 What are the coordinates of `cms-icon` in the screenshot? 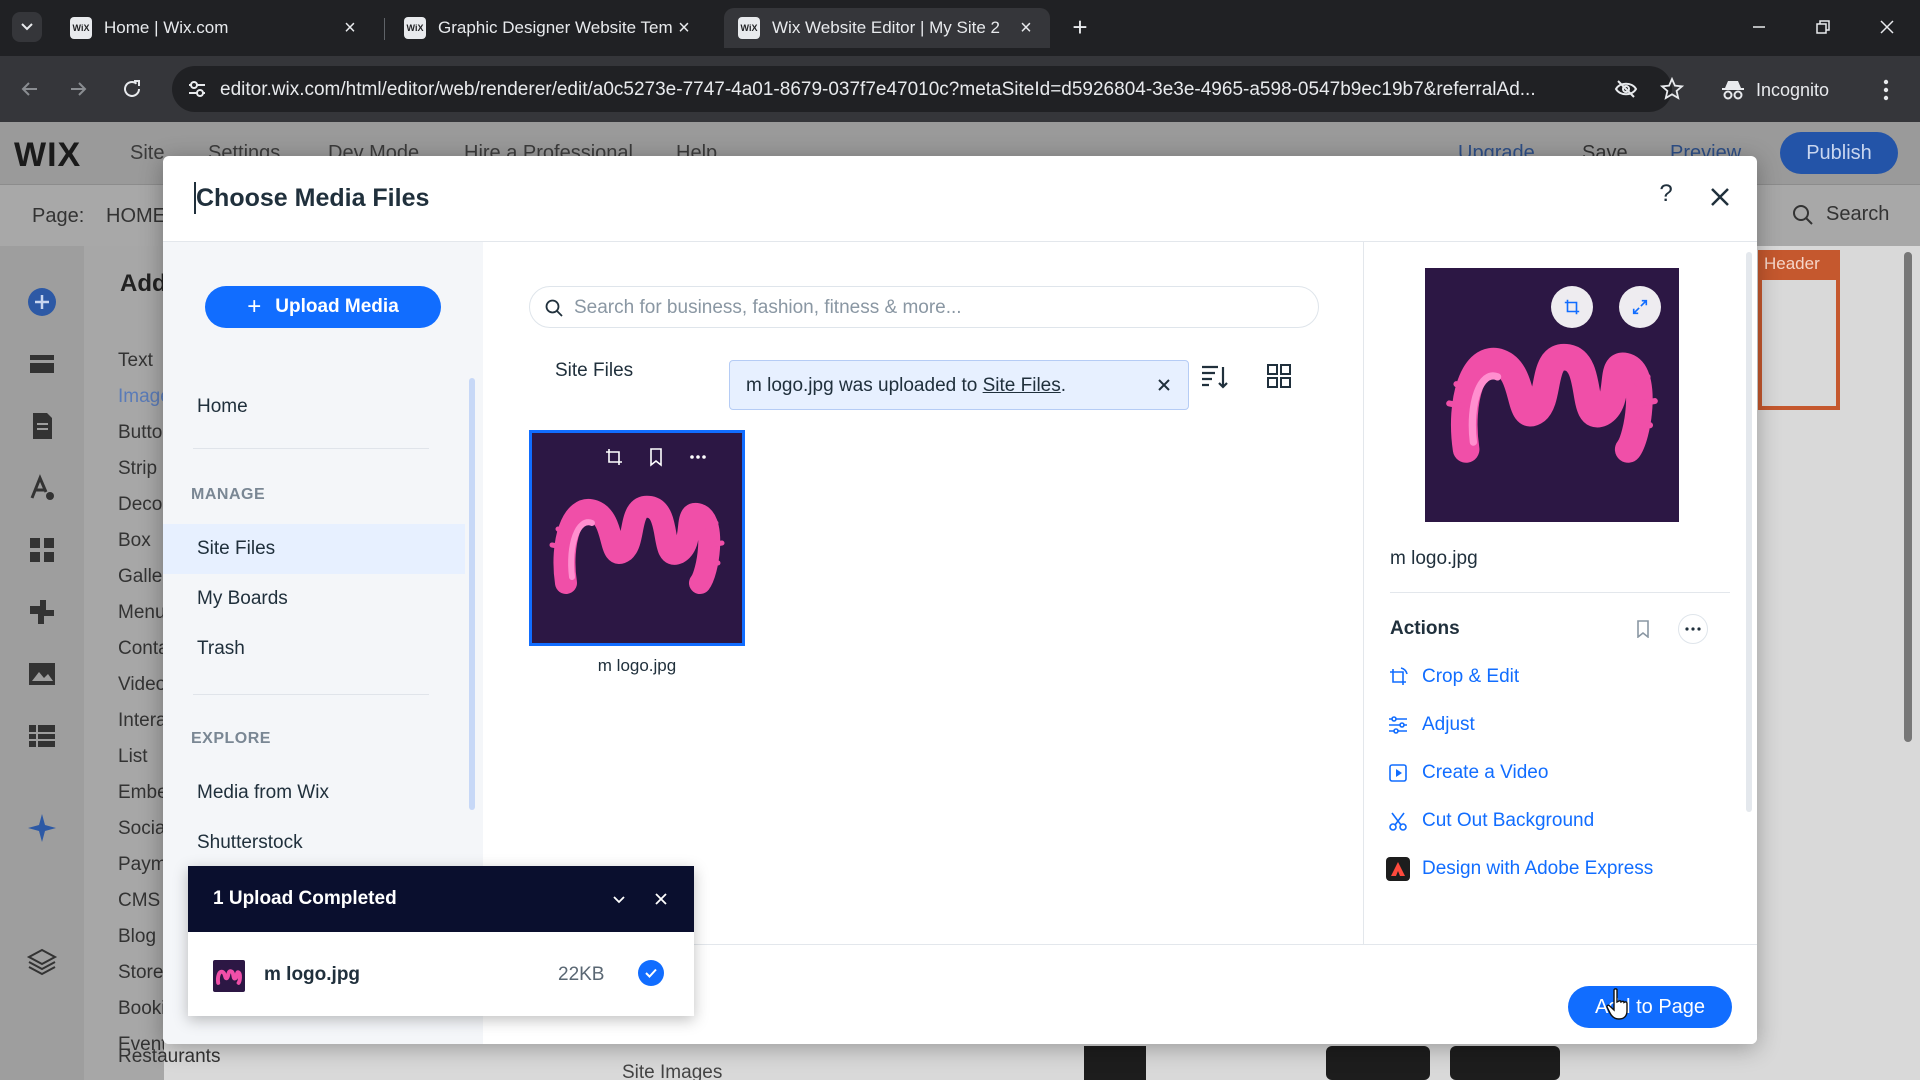 It's located at (42, 736).